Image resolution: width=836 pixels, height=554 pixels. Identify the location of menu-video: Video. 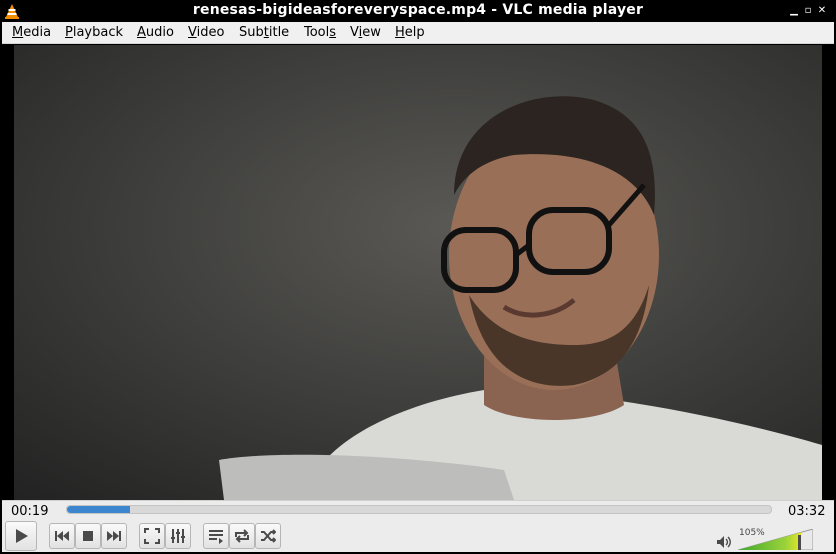
(206, 32).